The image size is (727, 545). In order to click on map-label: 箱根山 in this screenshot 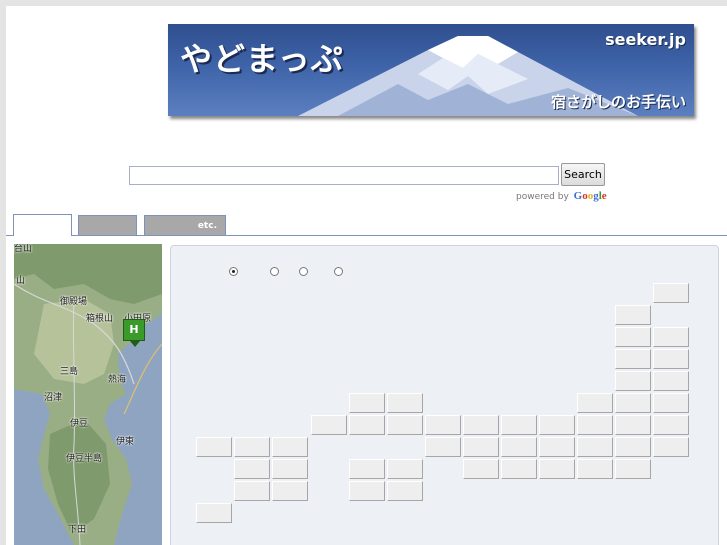, I will do `click(100, 319)`.